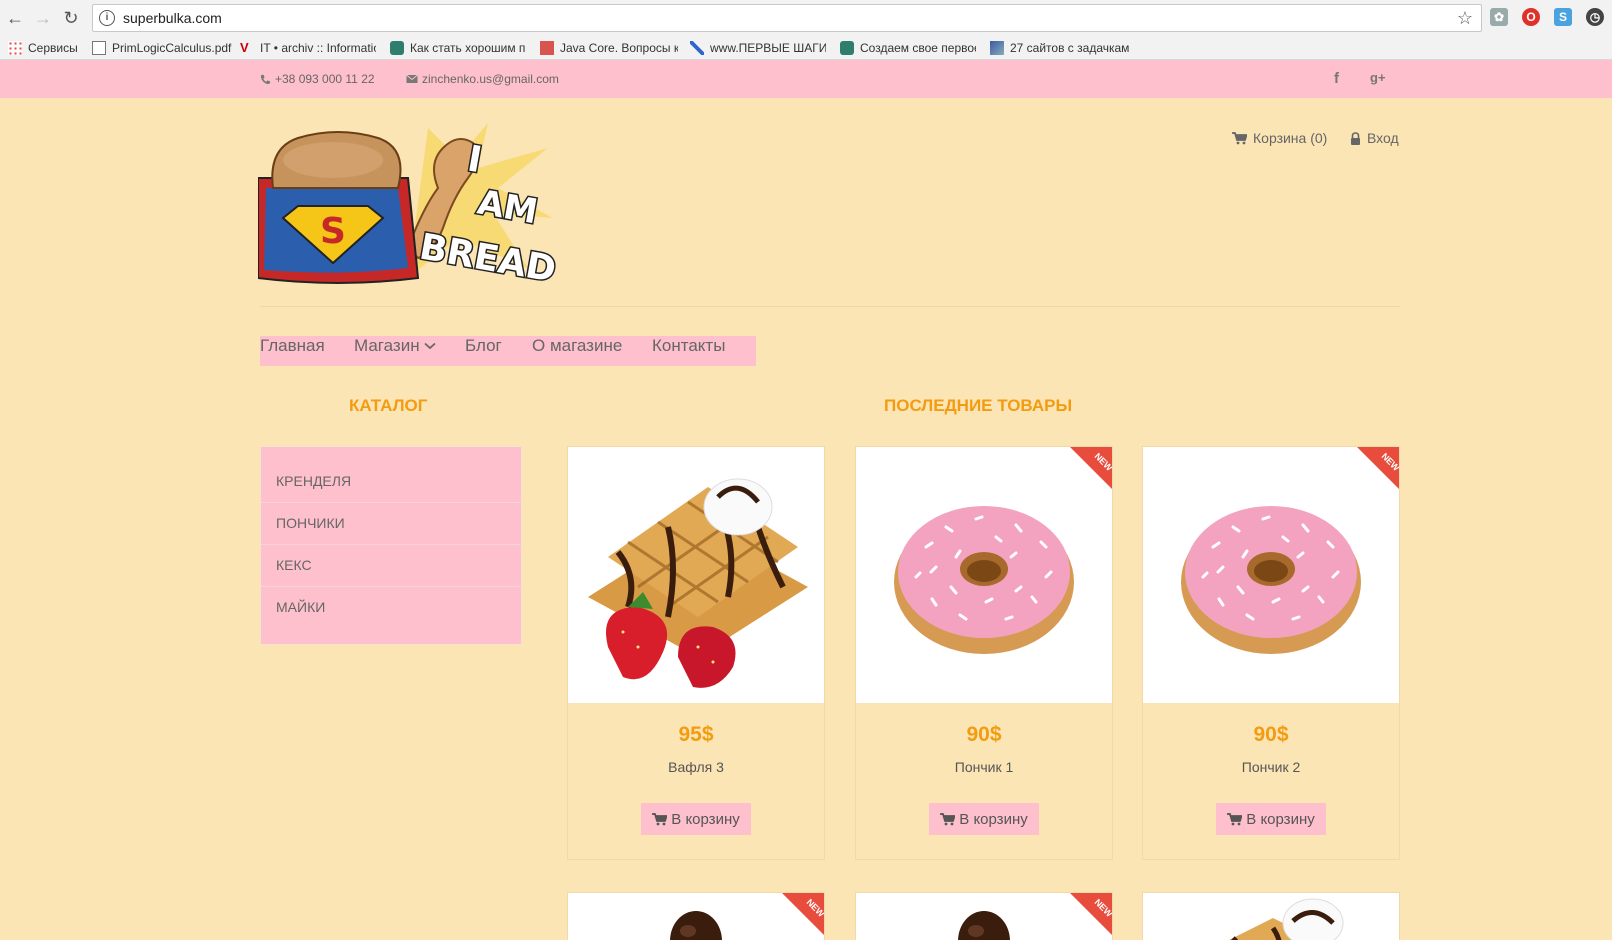 The width and height of the screenshot is (1612, 940). Describe the element at coordinates (391, 524) in the screenshot. I see `catalog-item-donuts: ПОНЧИКИ` at that location.